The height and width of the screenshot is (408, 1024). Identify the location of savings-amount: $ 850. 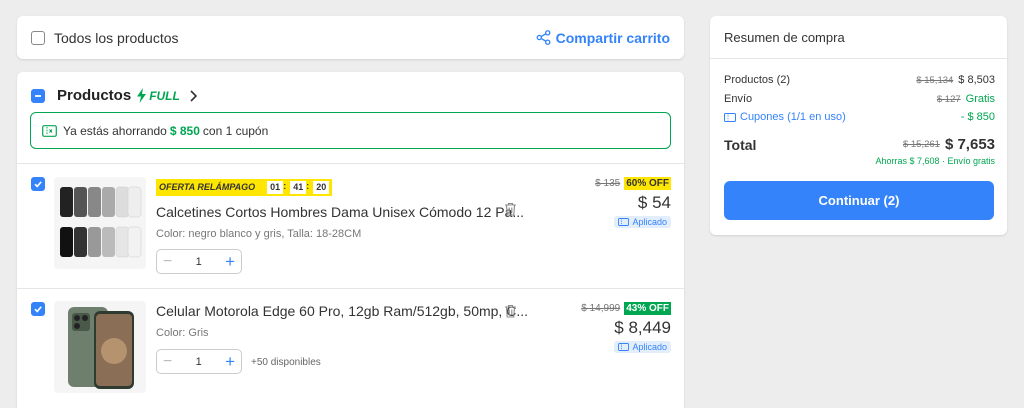
(184, 130).